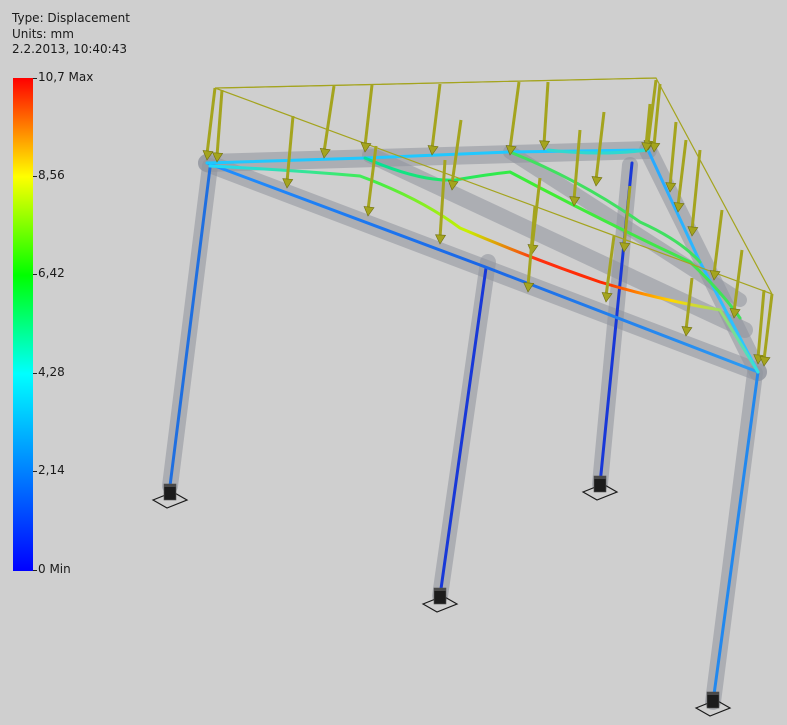 The image size is (787, 725). Describe the element at coordinates (43, 33) in the screenshot. I see `result-units-label: Units: mm` at that location.